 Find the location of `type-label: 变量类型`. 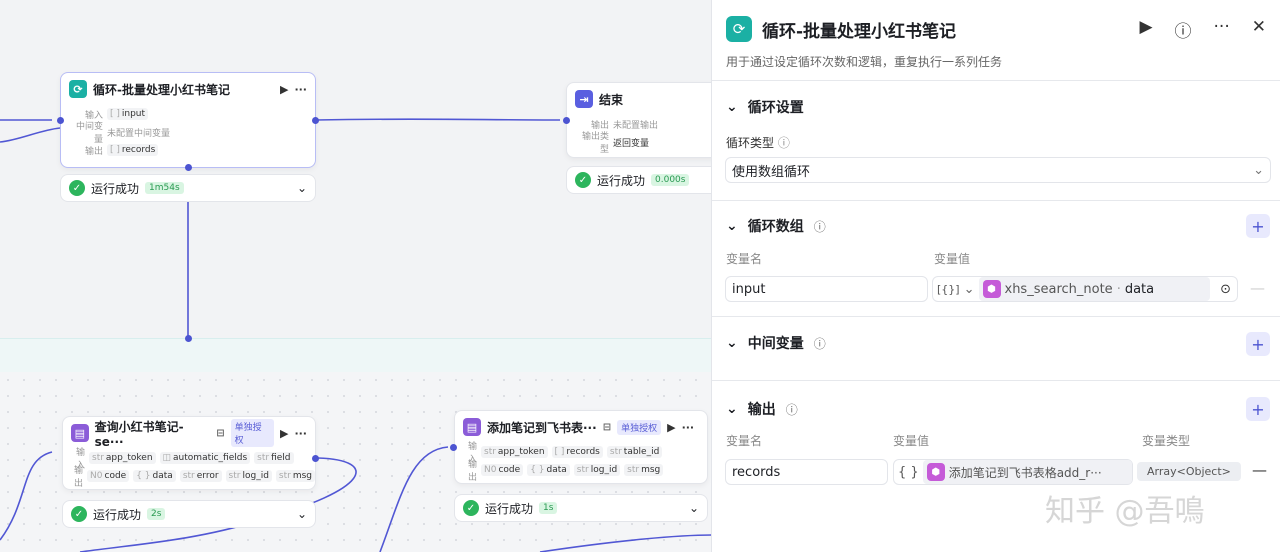

type-label: 变量类型 is located at coordinates (1166, 441).